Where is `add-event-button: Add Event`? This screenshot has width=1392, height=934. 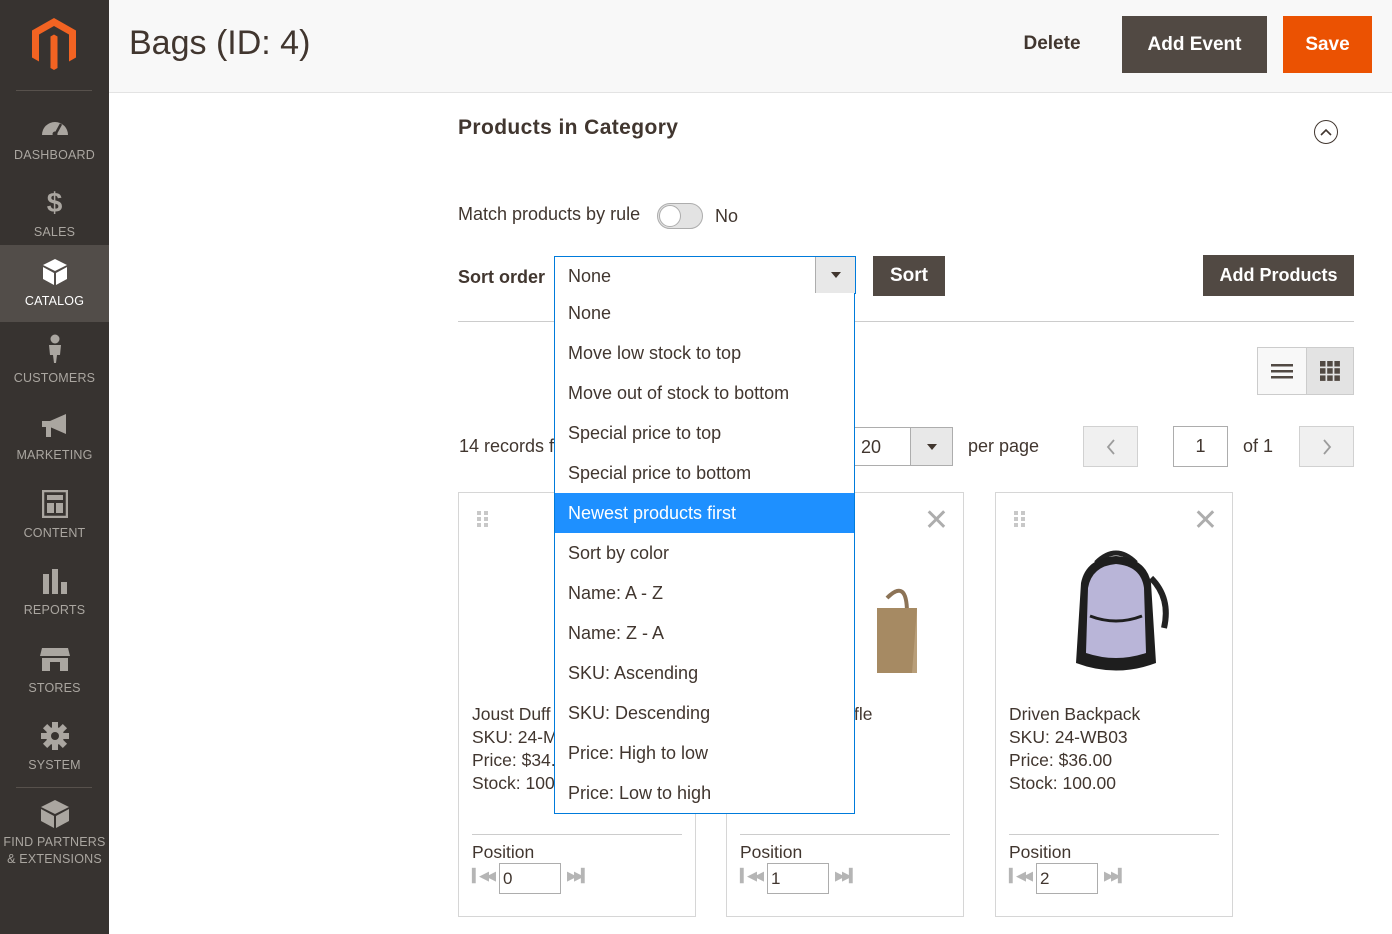 add-event-button: Add Event is located at coordinates (1194, 44).